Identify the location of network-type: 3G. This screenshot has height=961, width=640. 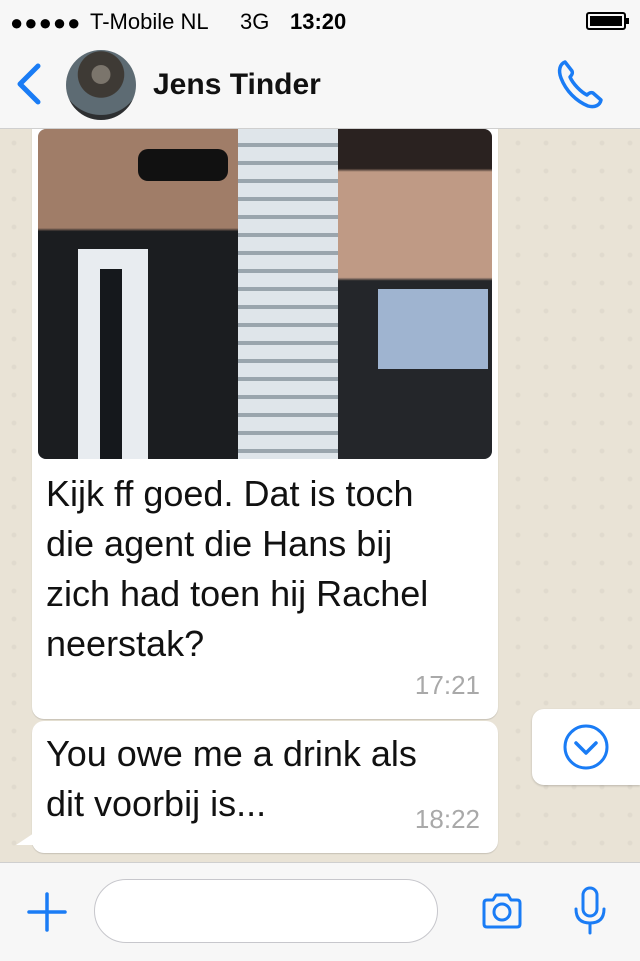
(255, 21).